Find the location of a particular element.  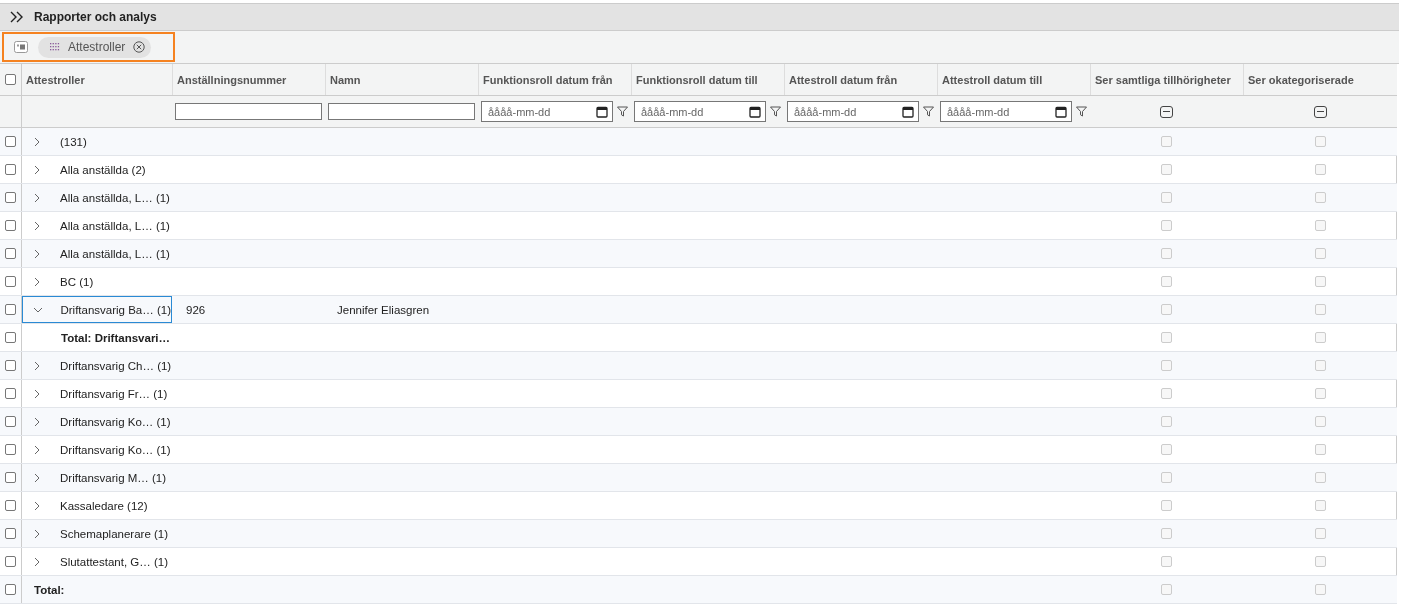

table-cell-text: 926 is located at coordinates (195, 309).